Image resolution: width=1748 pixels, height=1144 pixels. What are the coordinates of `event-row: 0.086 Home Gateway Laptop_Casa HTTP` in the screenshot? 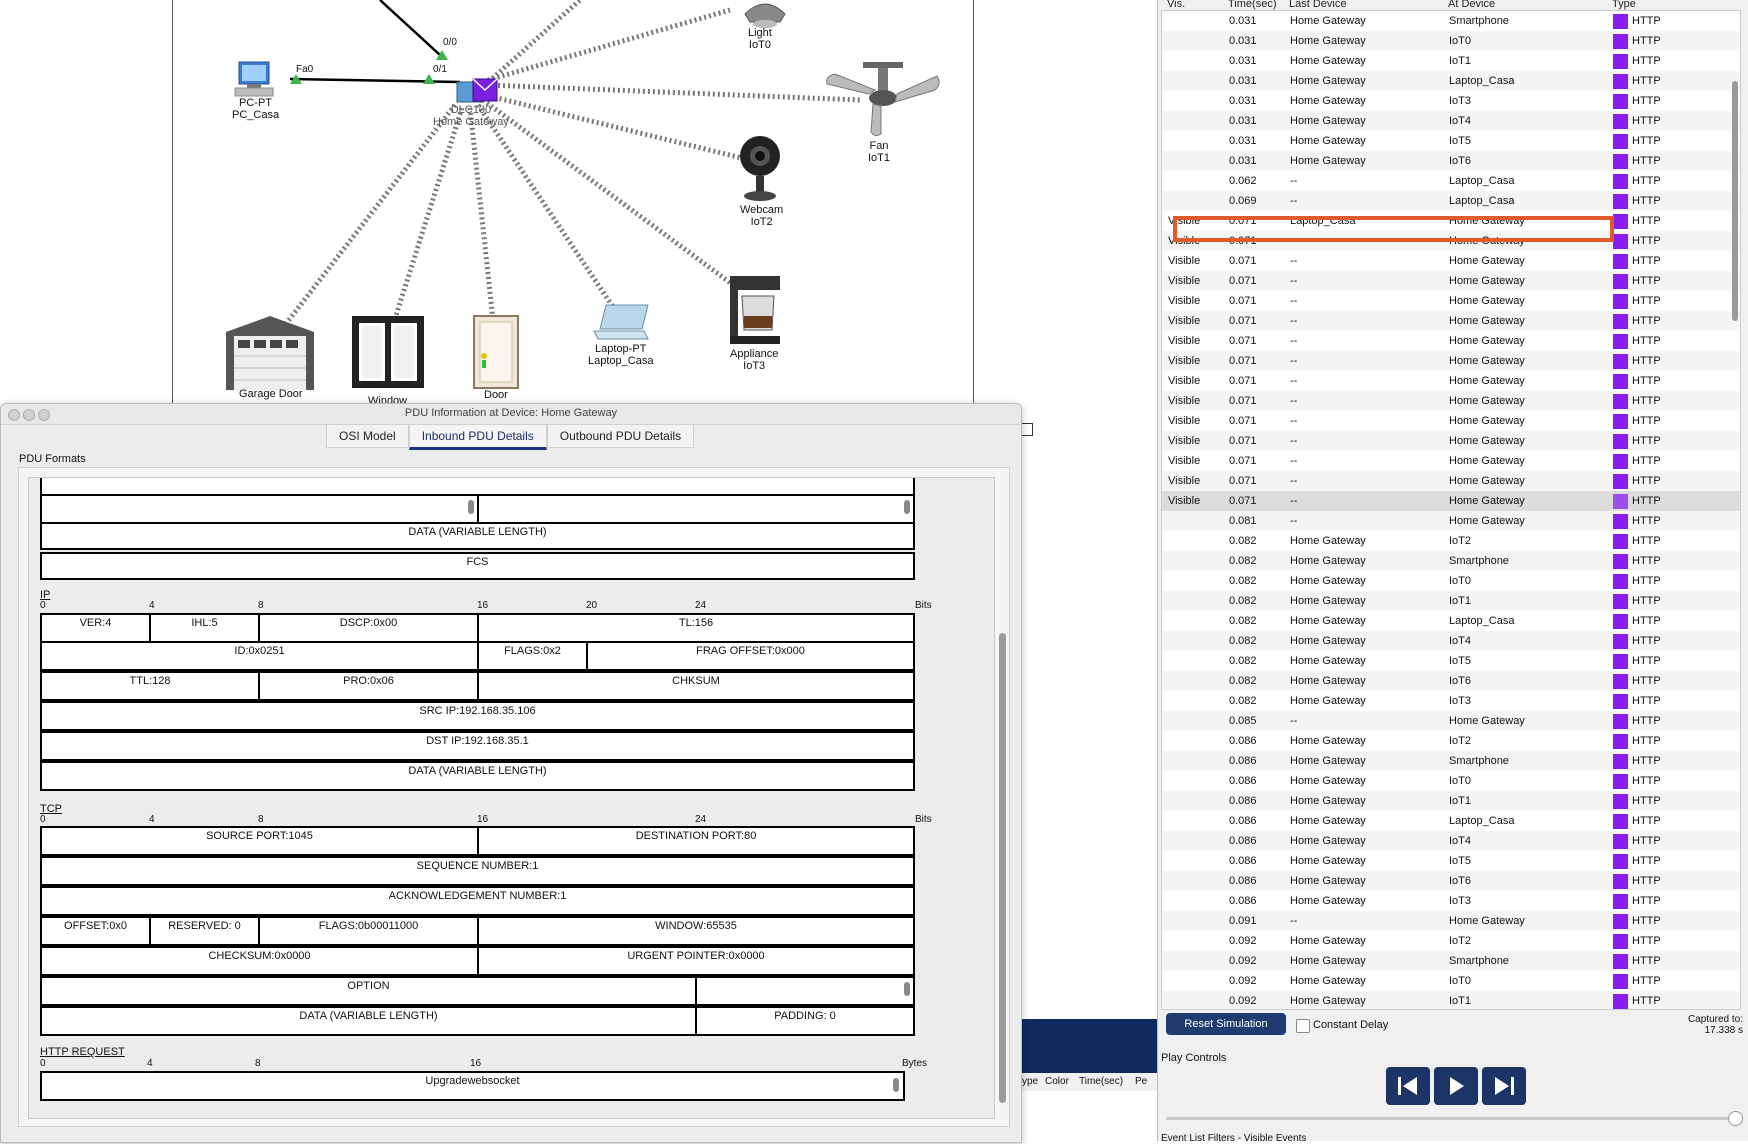 It's located at (1451, 821).